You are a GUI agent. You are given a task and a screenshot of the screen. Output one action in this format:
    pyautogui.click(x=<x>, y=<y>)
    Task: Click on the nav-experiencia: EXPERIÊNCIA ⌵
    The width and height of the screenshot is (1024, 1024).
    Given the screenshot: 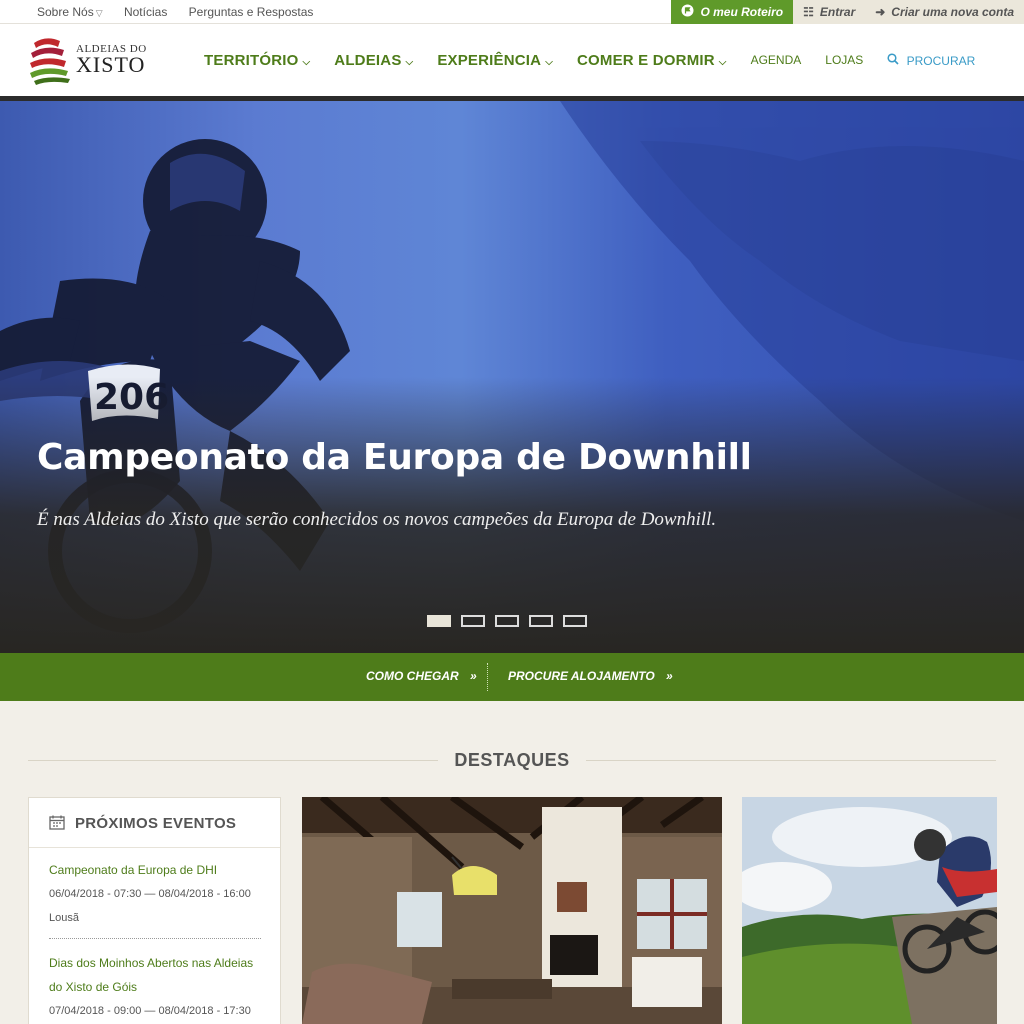 What is the action you would take?
    pyautogui.click(x=495, y=60)
    